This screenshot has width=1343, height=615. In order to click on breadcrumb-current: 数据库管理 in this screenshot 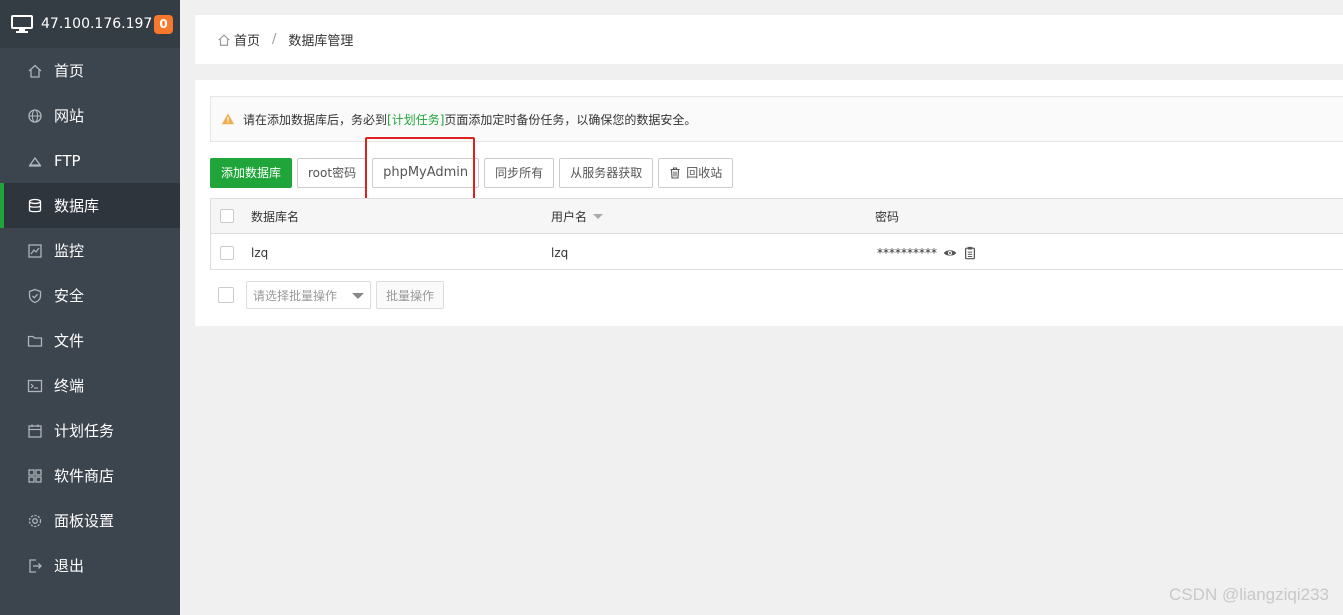, I will do `click(321, 41)`.